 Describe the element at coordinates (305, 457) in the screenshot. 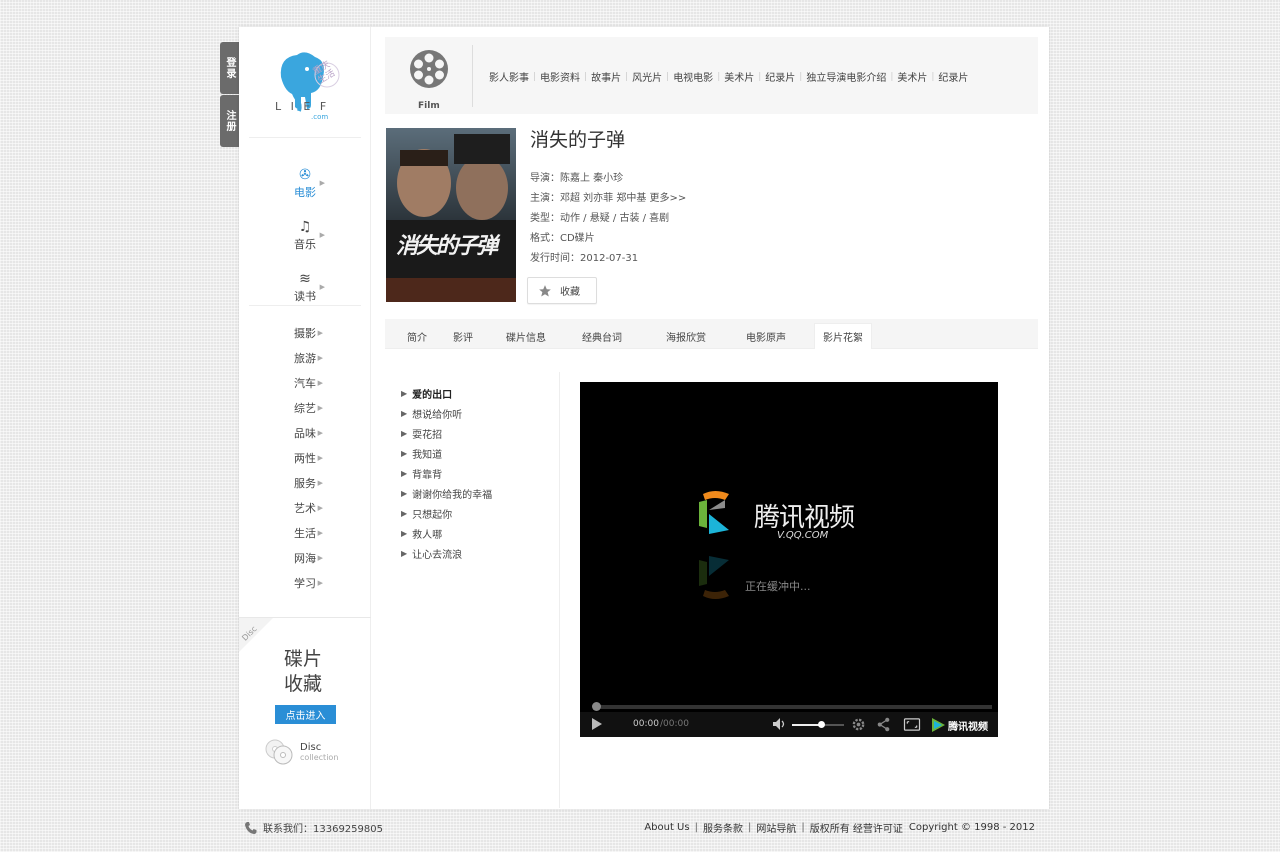

I see `sub-nav-item: 两性 ▶` at that location.